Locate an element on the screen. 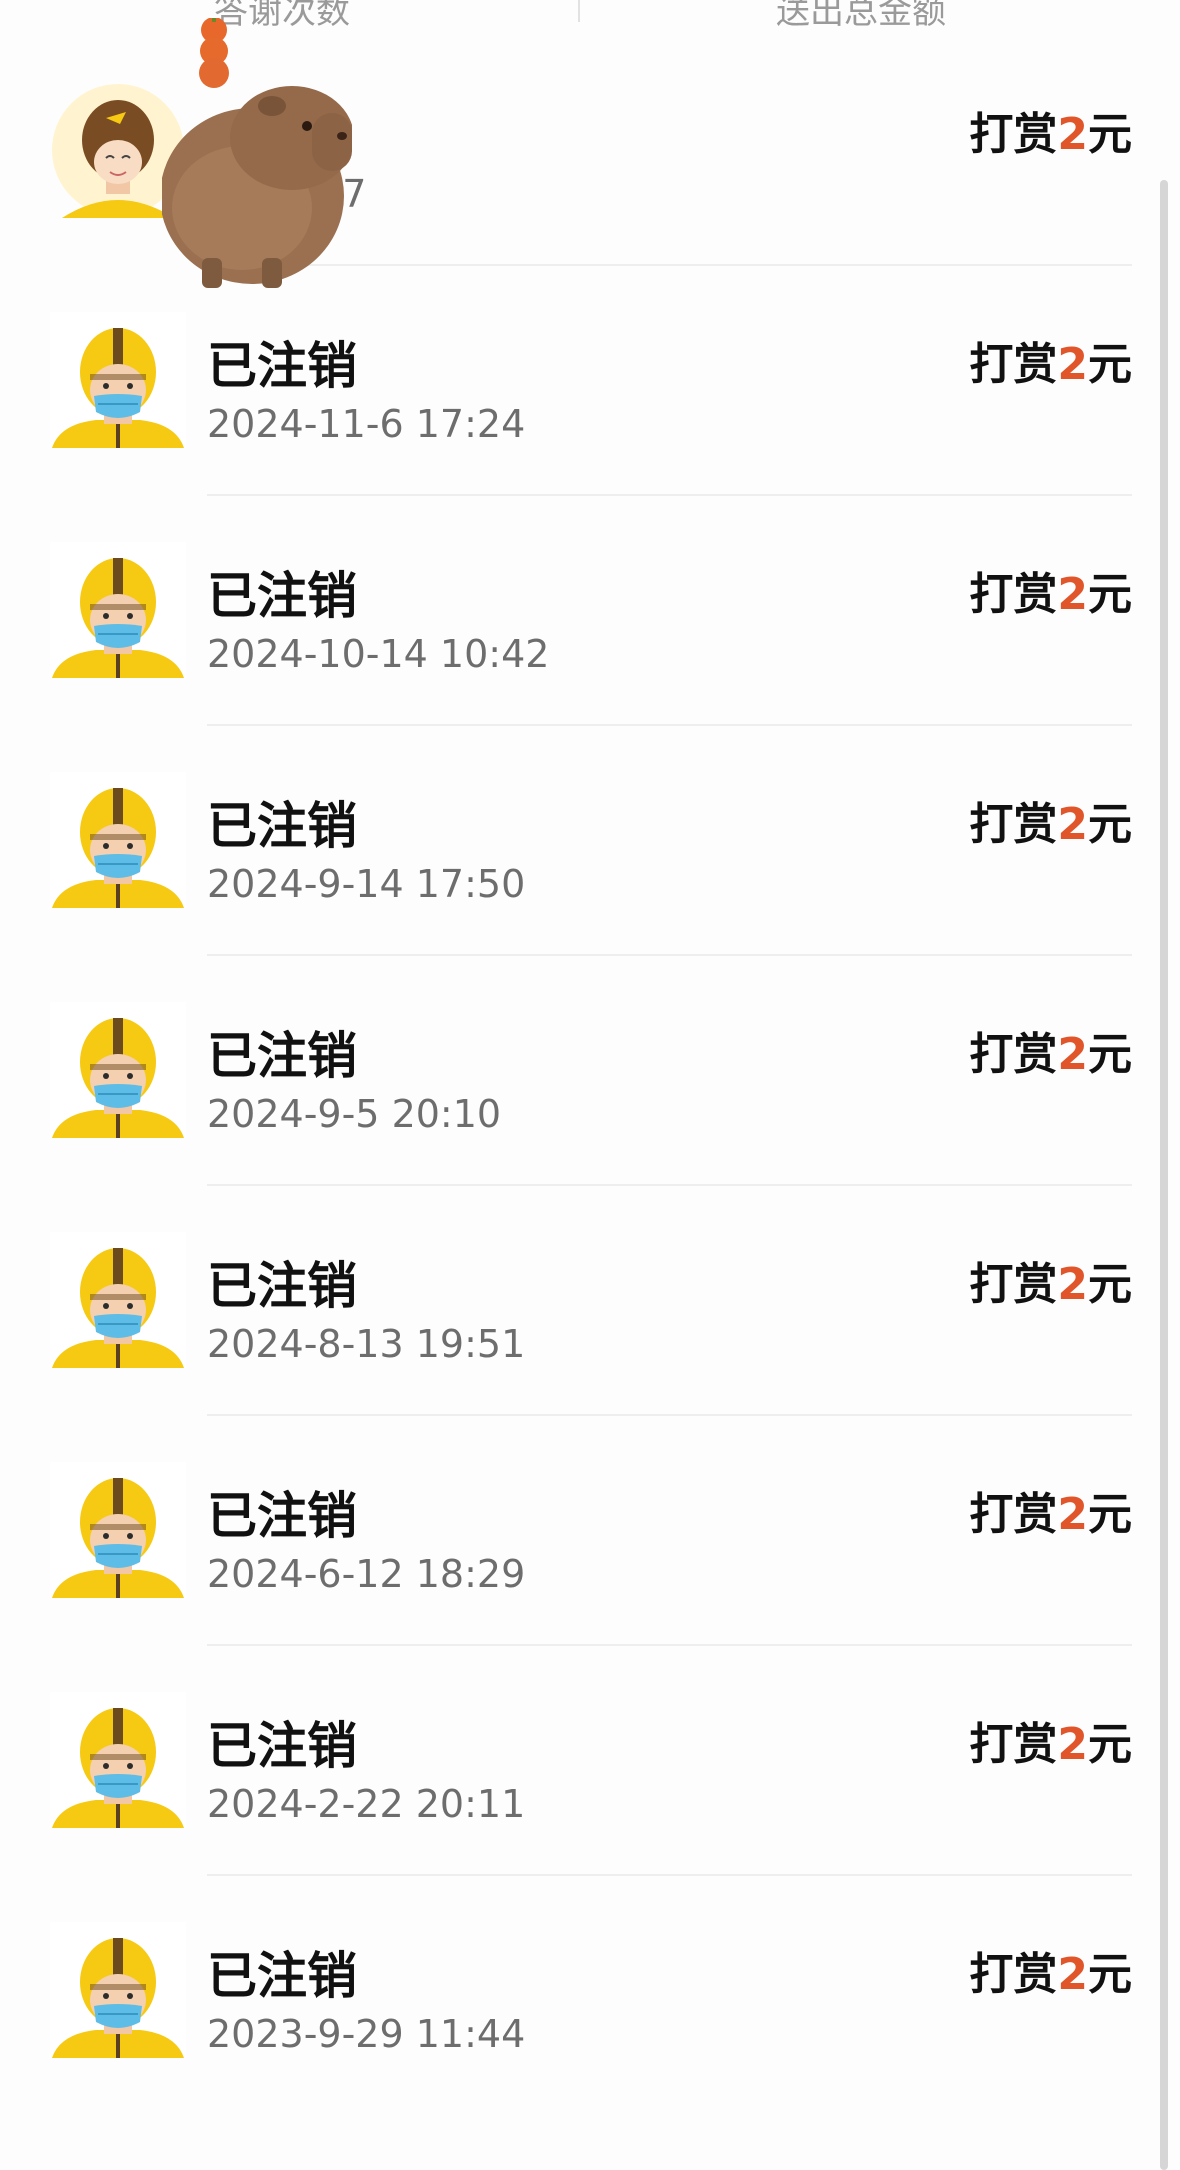 The height and width of the screenshot is (2170, 1180). tip-timestamp: 2024-9-5 20:10 is located at coordinates (354, 1114).